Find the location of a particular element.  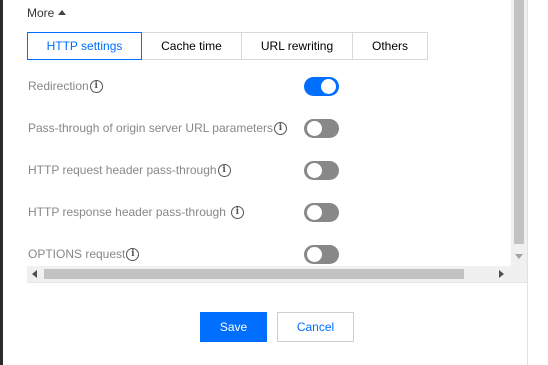

tab-url-rewriting: URL rewriting is located at coordinates (297, 46).